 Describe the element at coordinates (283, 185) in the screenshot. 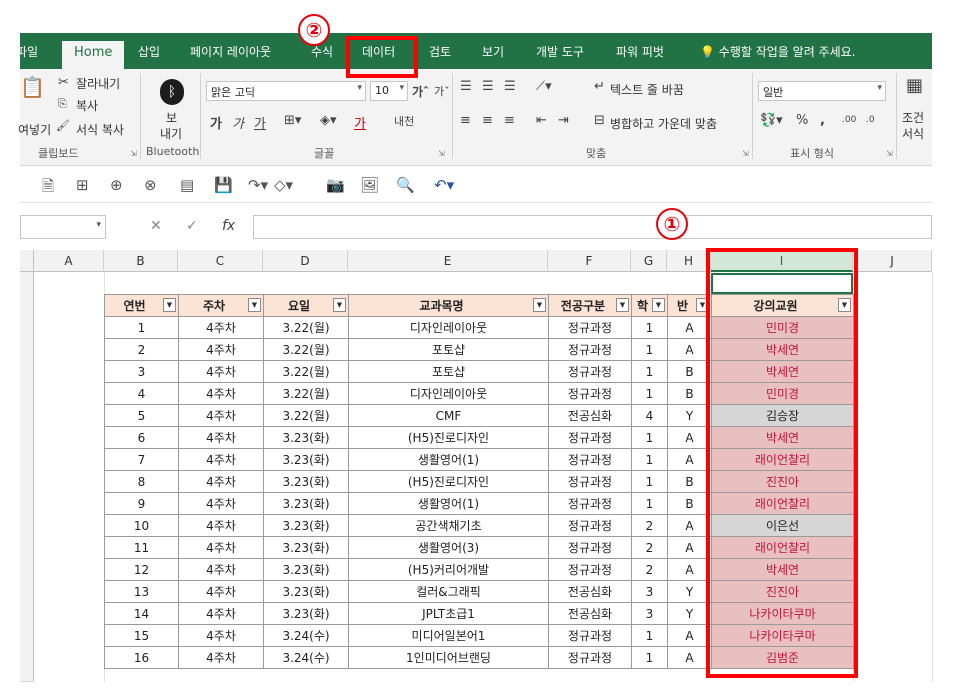

I see `shapes-icon: ◇▾` at that location.